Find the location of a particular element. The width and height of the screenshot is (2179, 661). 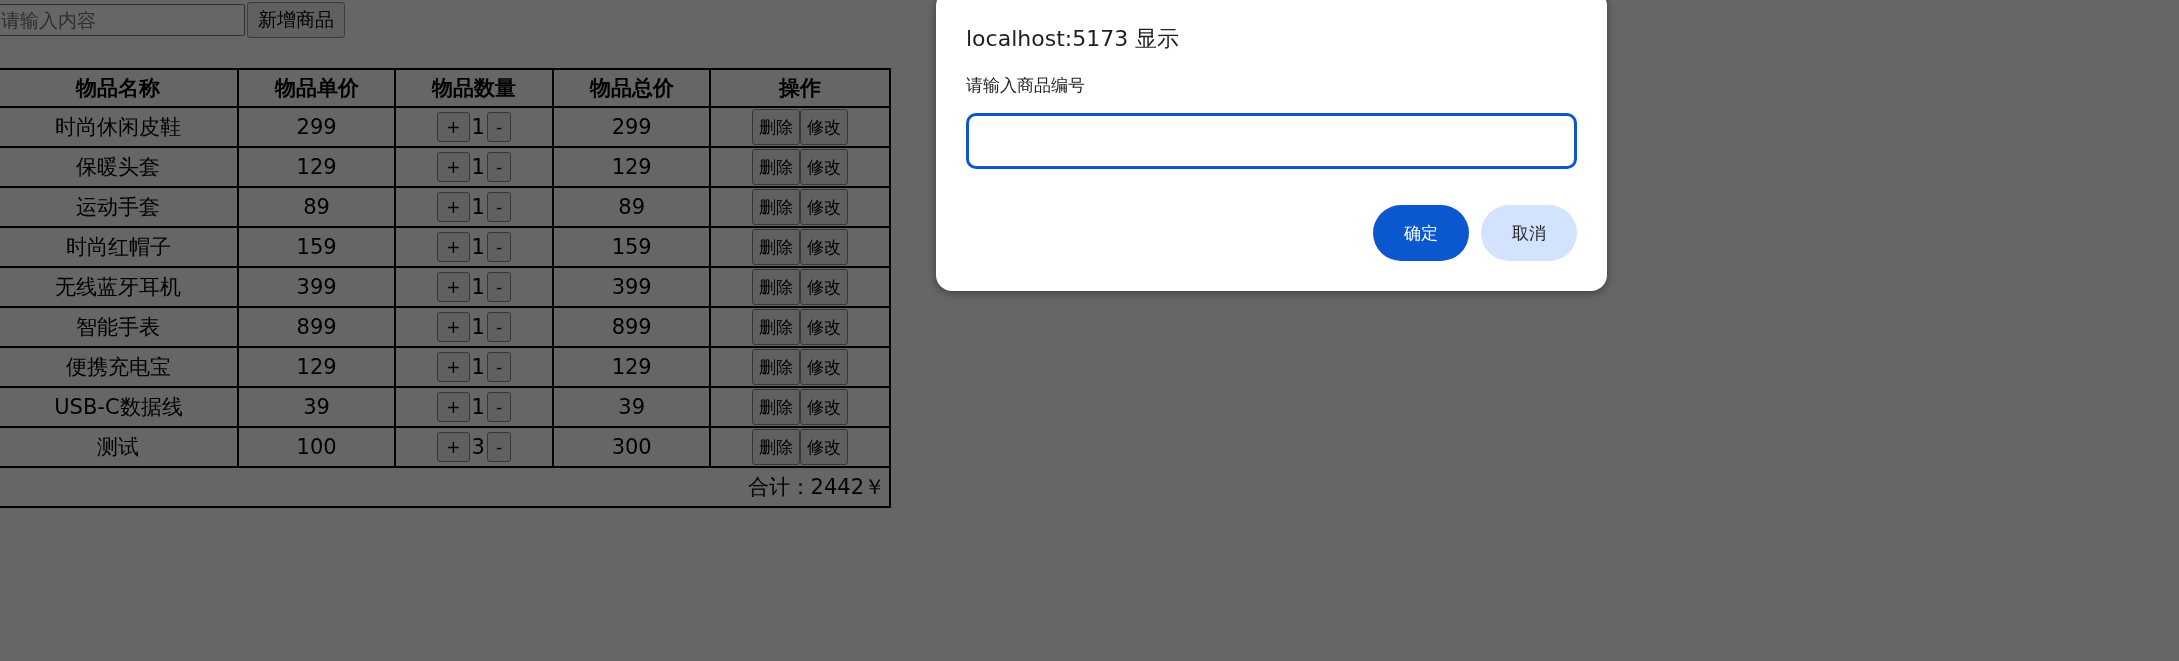

cancel-button: 取消 is located at coordinates (1529, 233).